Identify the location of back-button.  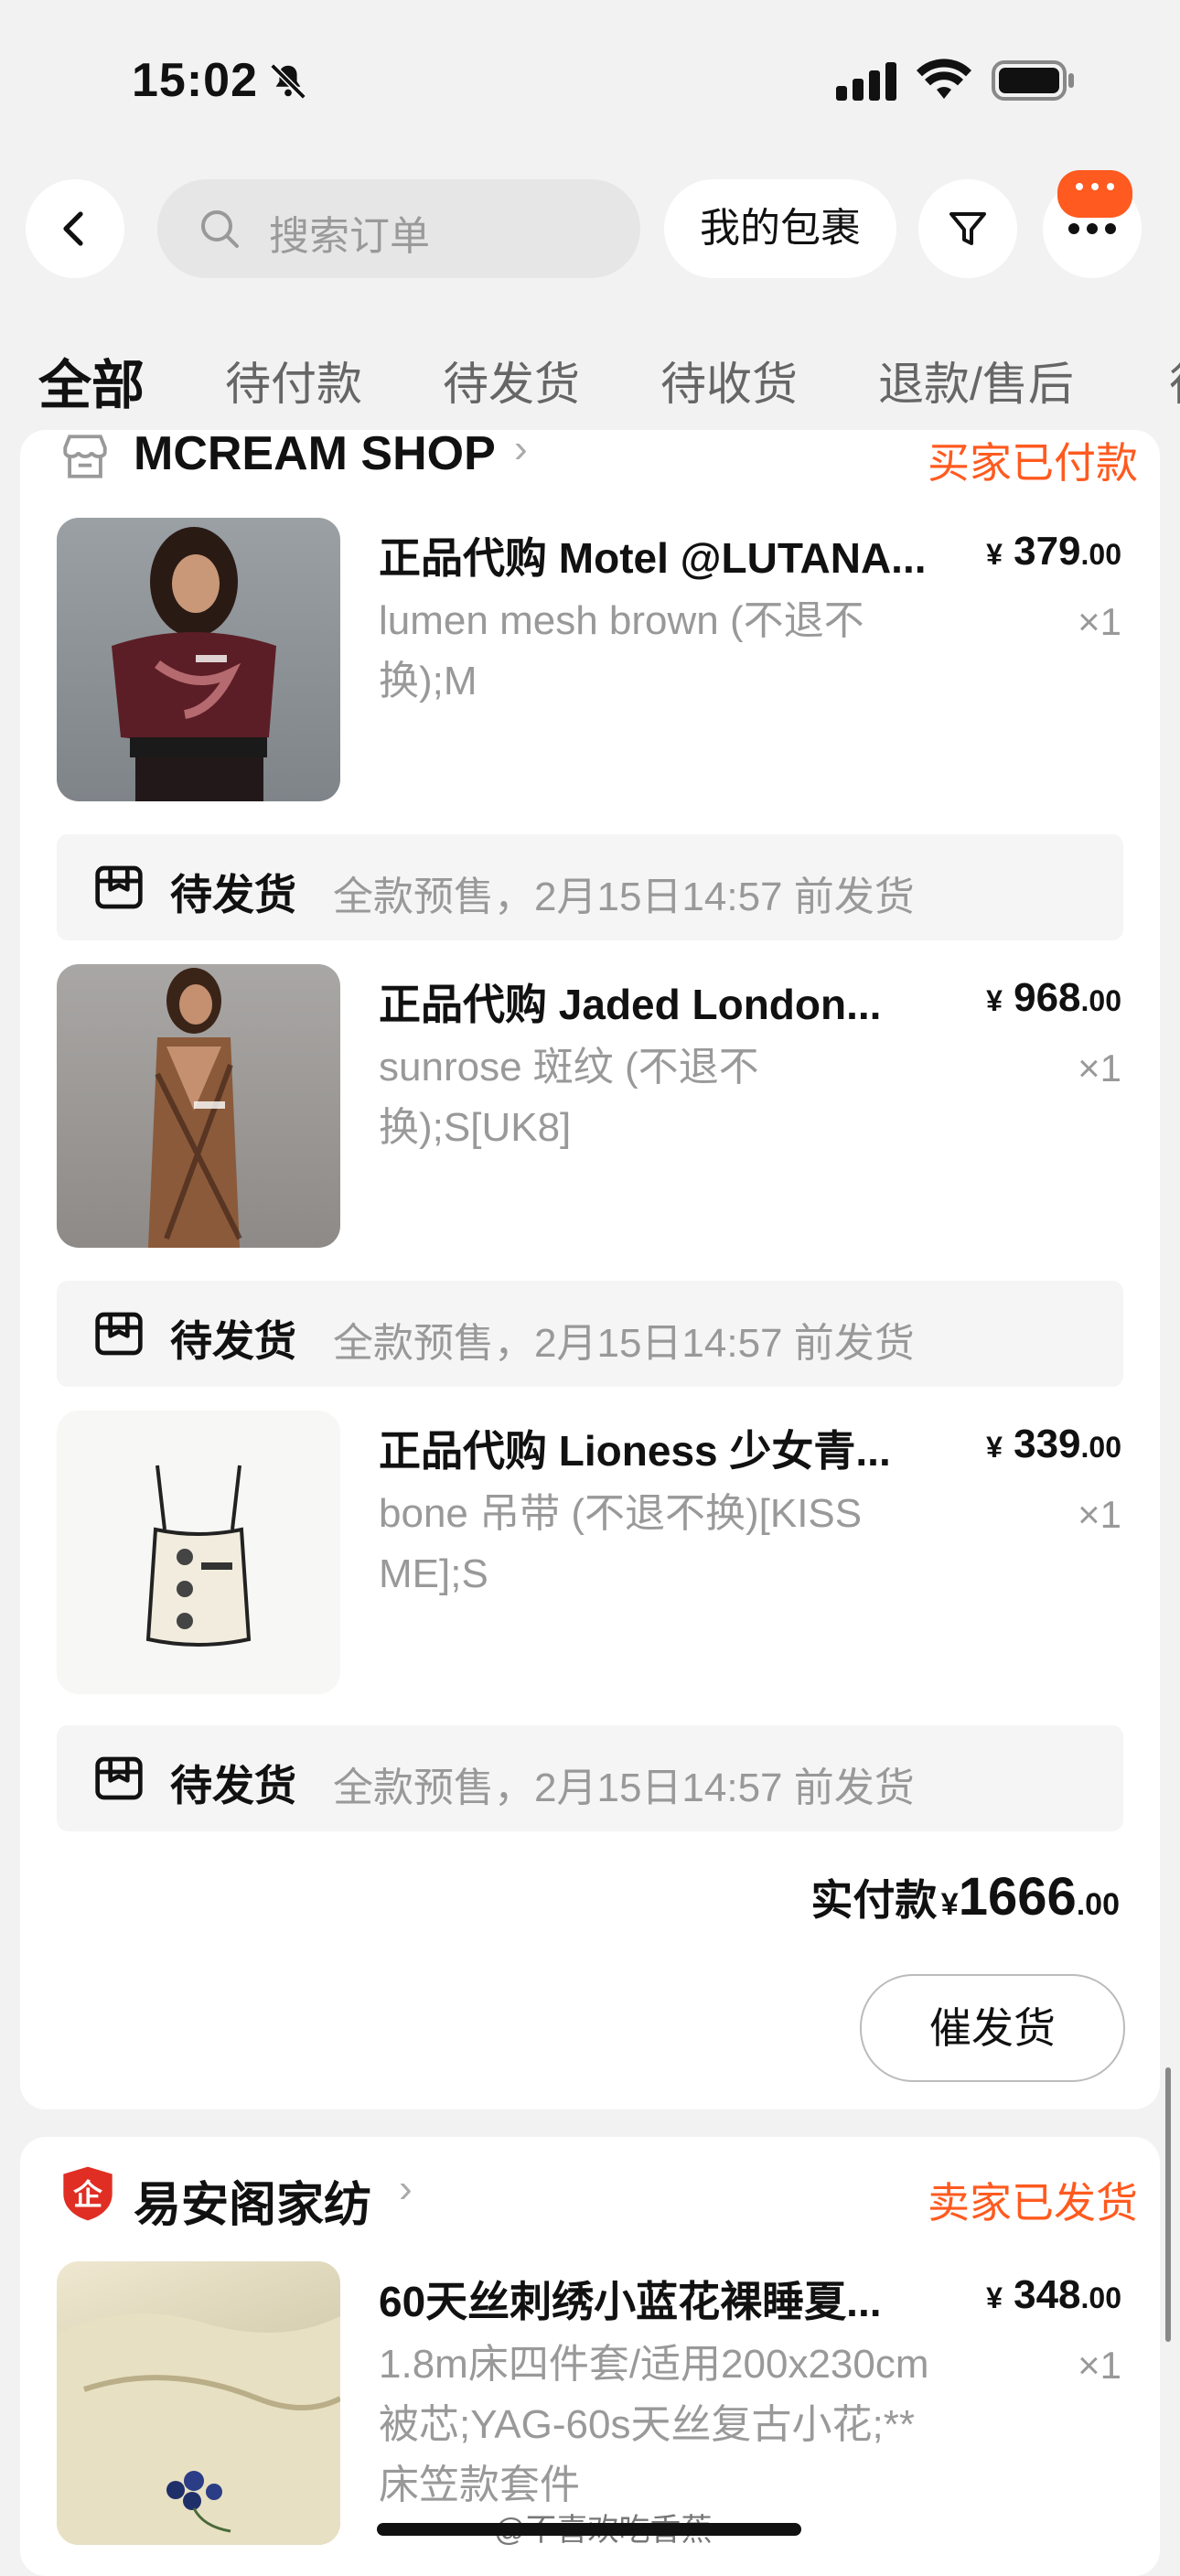
(75, 229).